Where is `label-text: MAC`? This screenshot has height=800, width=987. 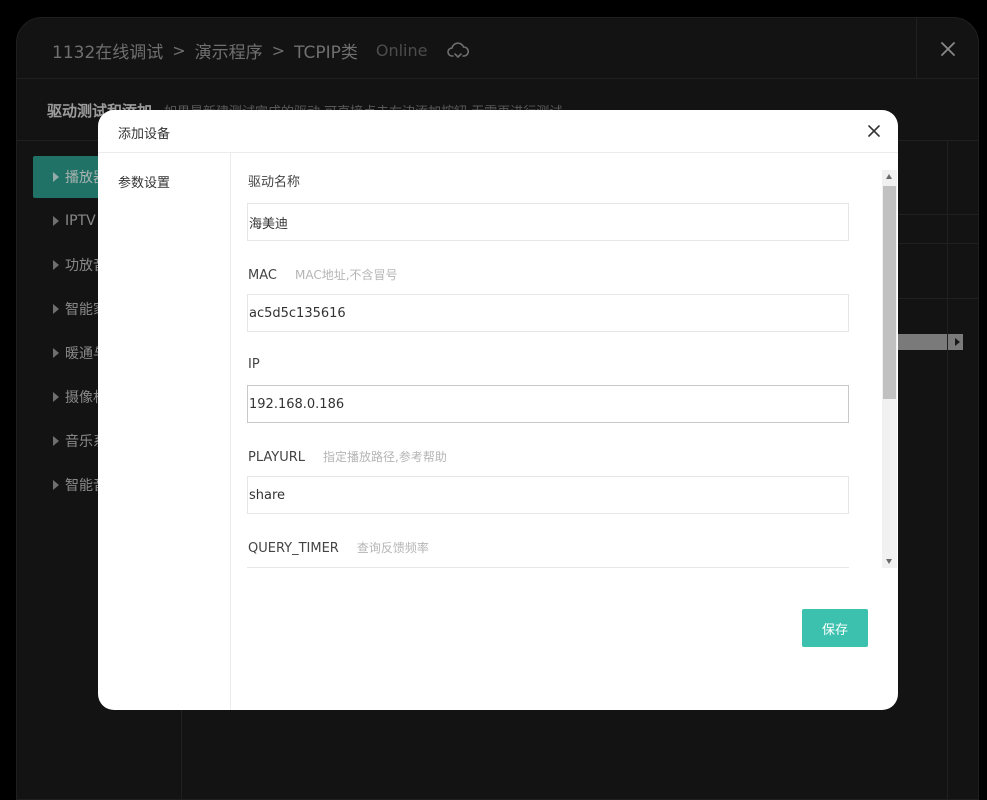 label-text: MAC is located at coordinates (262, 275).